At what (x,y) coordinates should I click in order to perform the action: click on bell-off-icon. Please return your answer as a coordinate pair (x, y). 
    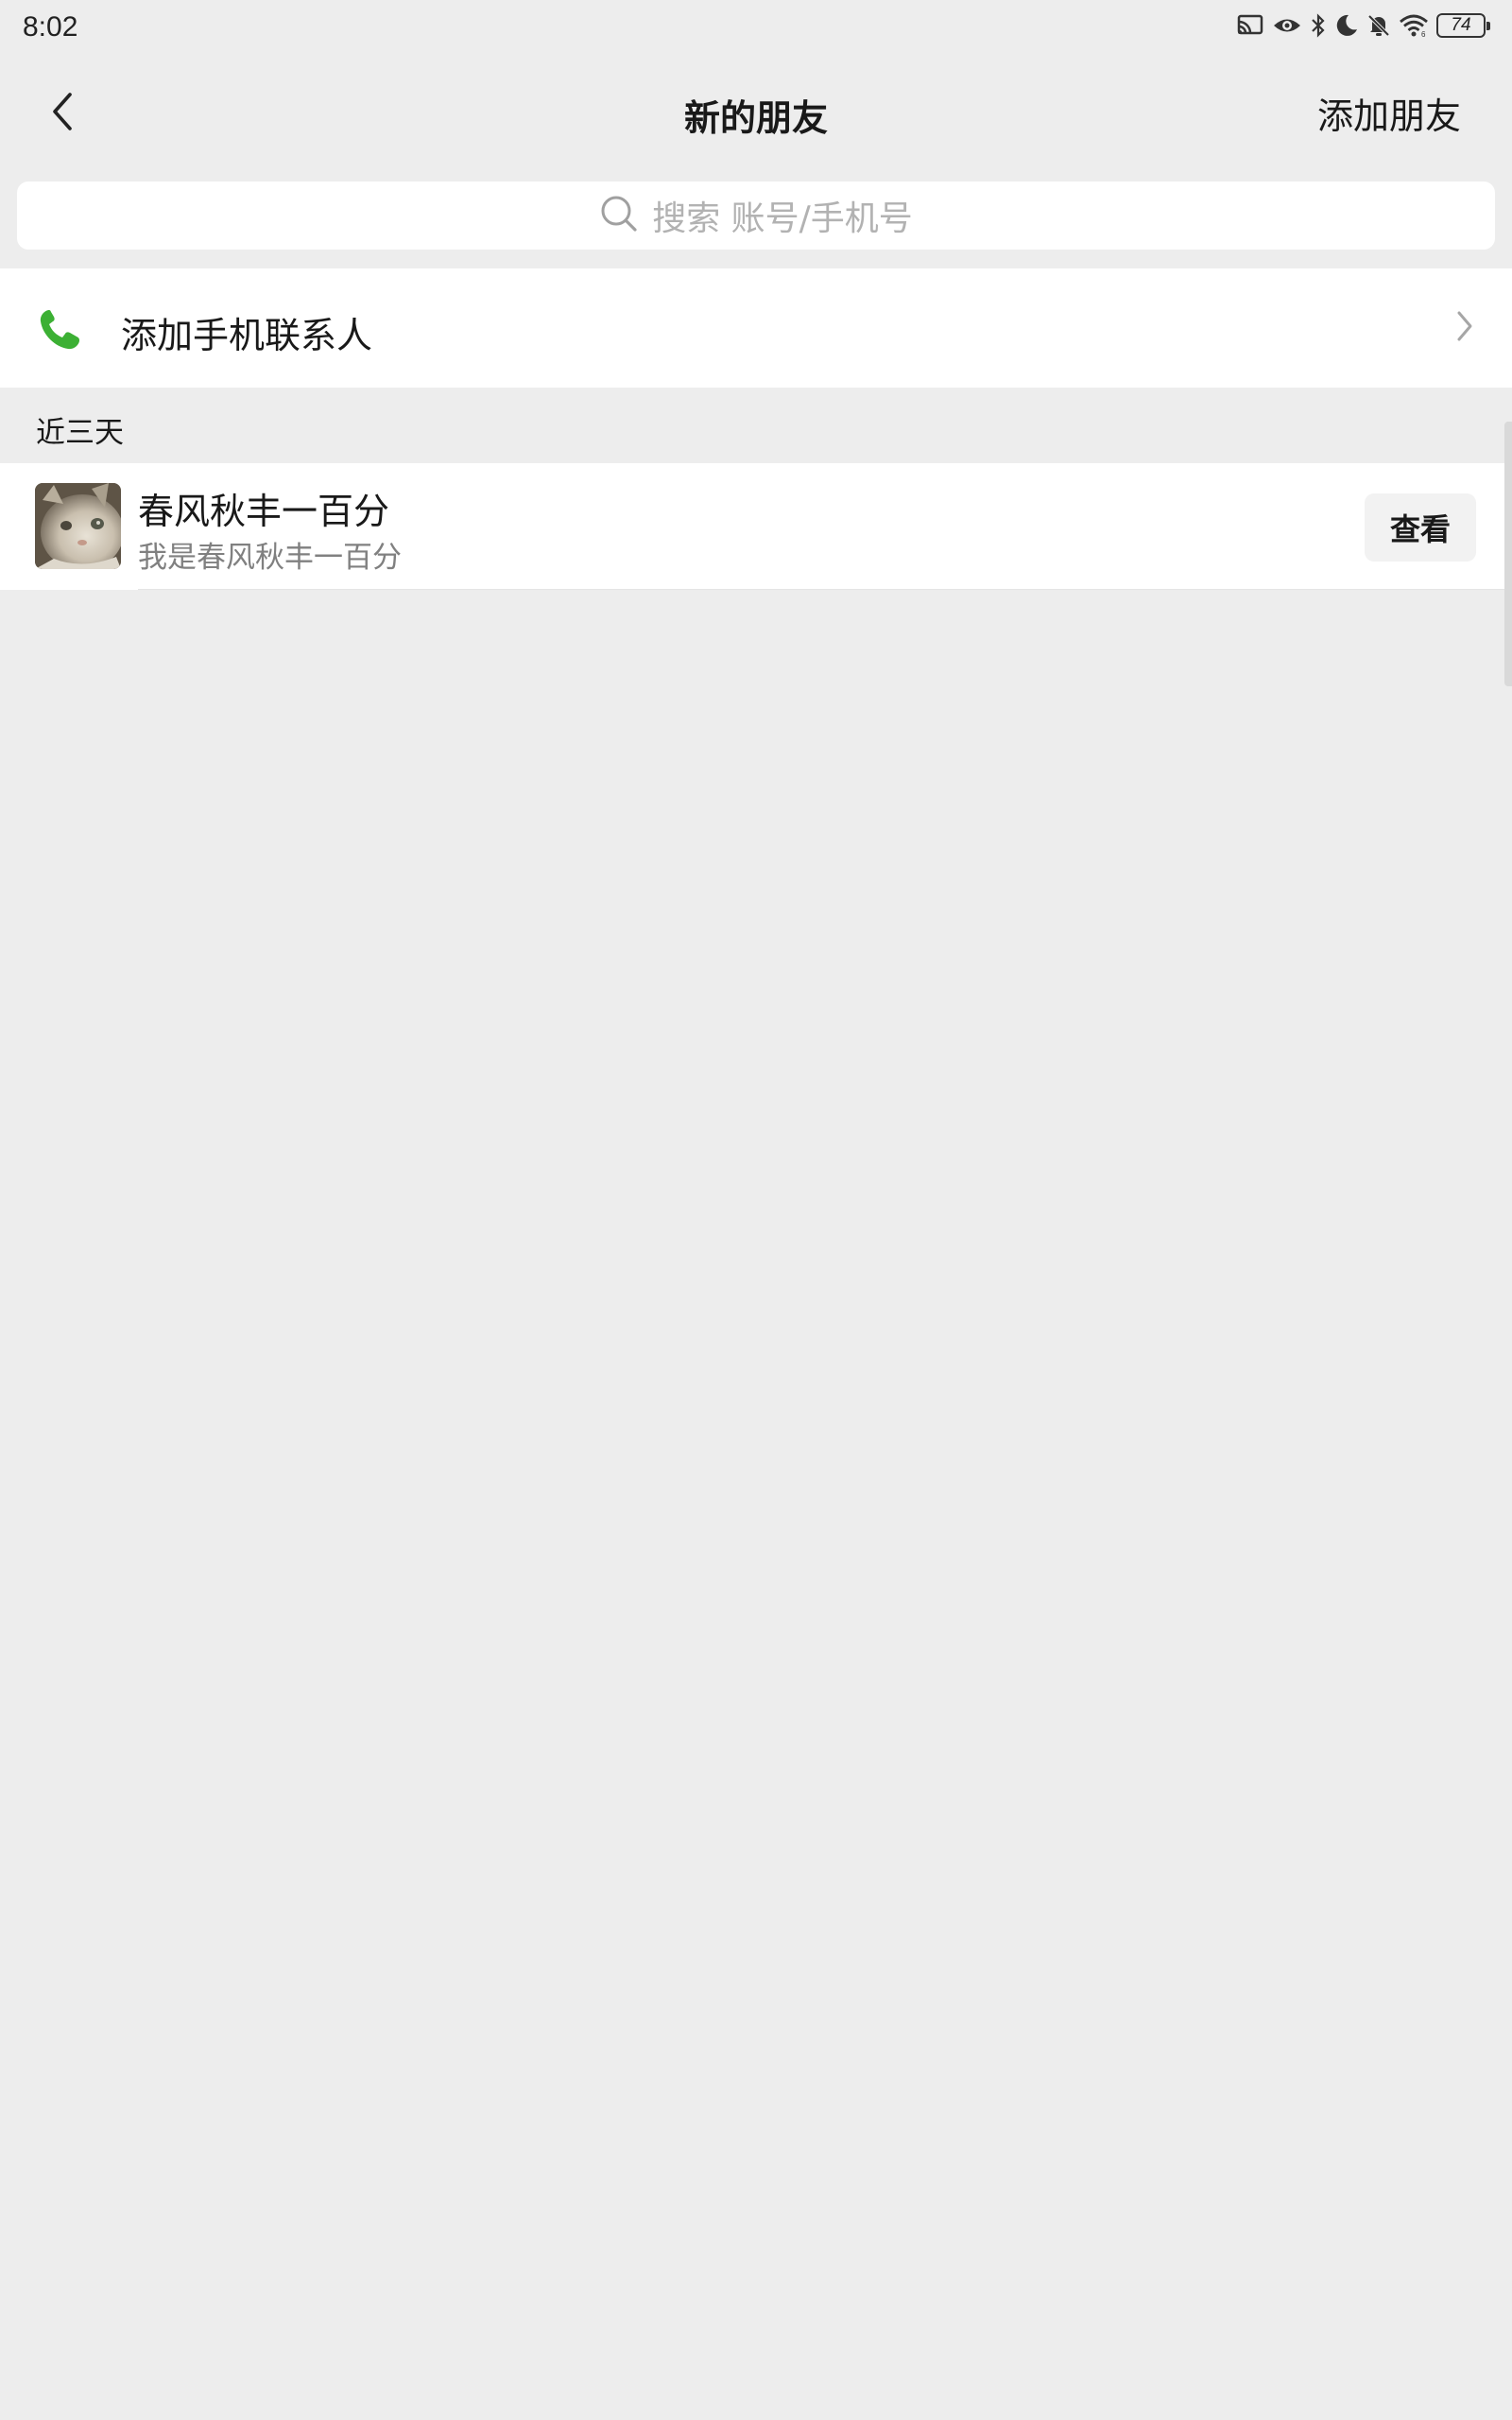
    Looking at the image, I should click on (1378, 26).